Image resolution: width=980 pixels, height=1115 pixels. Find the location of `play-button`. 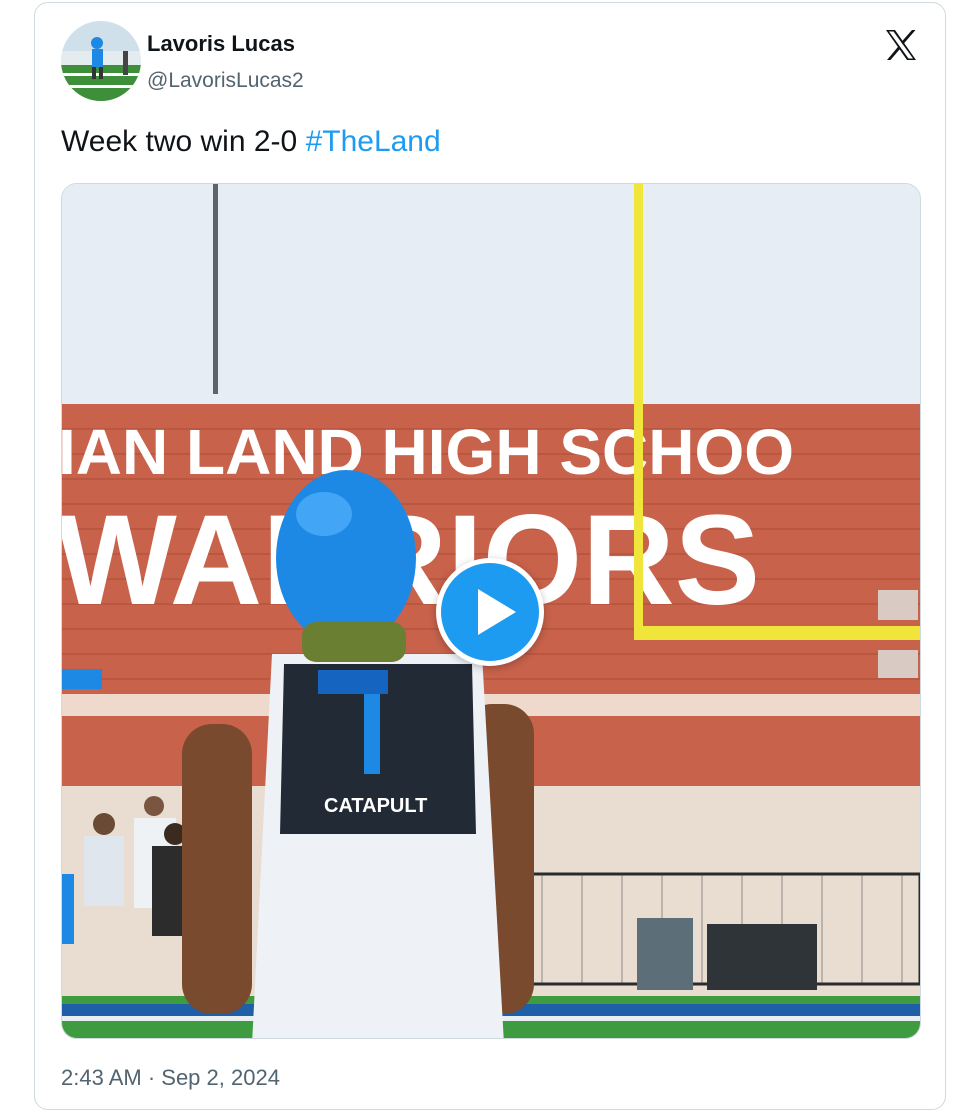

play-button is located at coordinates (490, 612).